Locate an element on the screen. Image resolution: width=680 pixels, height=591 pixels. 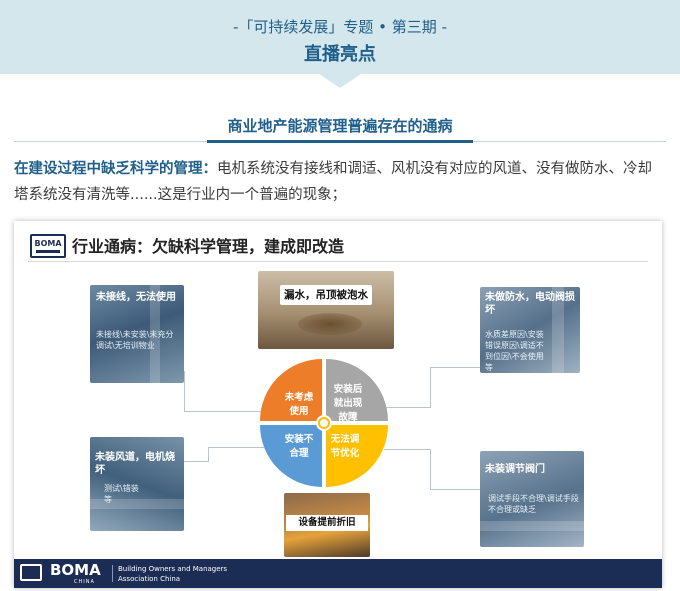
photo-note: 水质差原因\安装错误原因\调适不到位因\不会使用等 is located at coordinates (514, 351).